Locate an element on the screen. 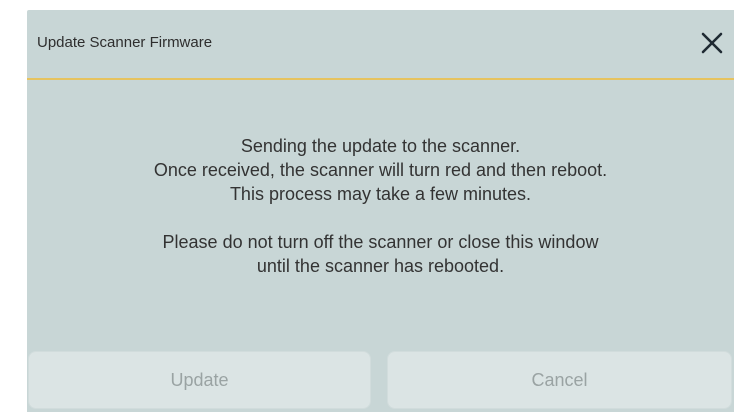 The image size is (734, 412). message-line: Sending the update to the scanner. is located at coordinates (380, 146).